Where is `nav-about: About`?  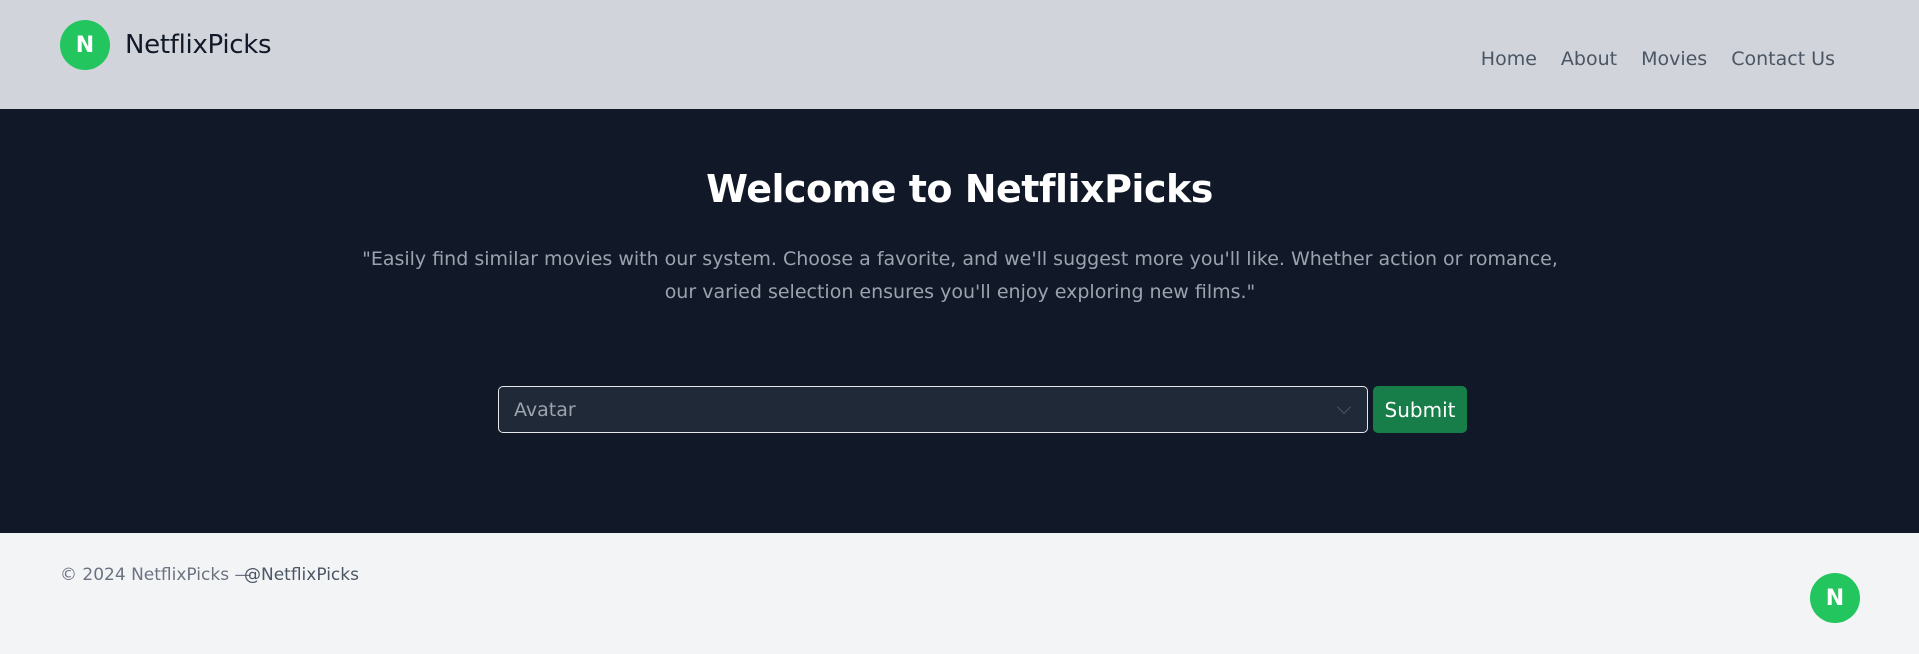 nav-about: About is located at coordinates (1589, 59).